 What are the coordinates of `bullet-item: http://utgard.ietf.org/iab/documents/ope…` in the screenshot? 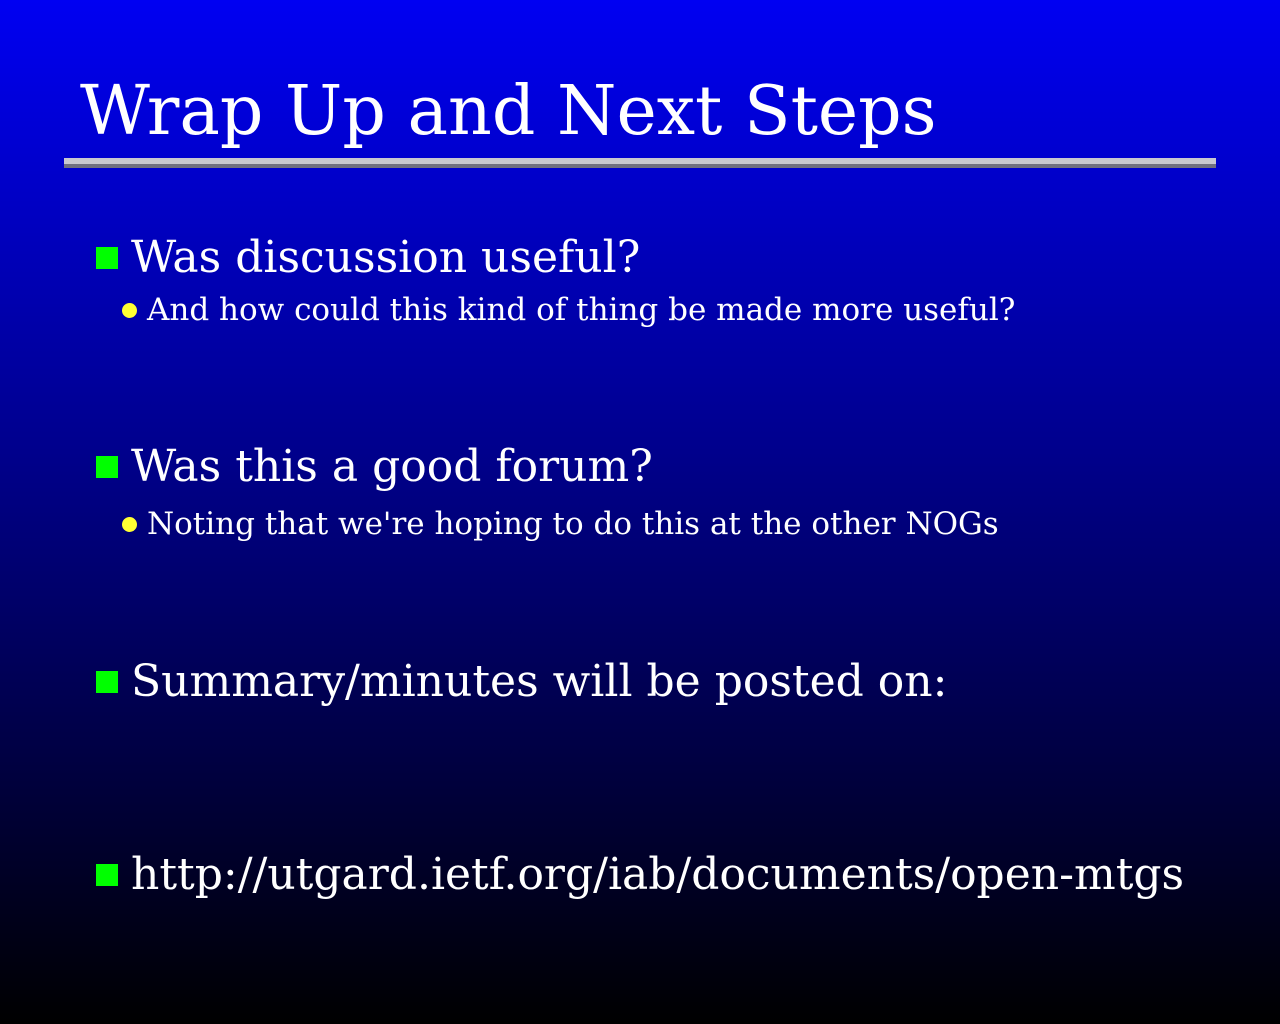 It's located at (640, 875).